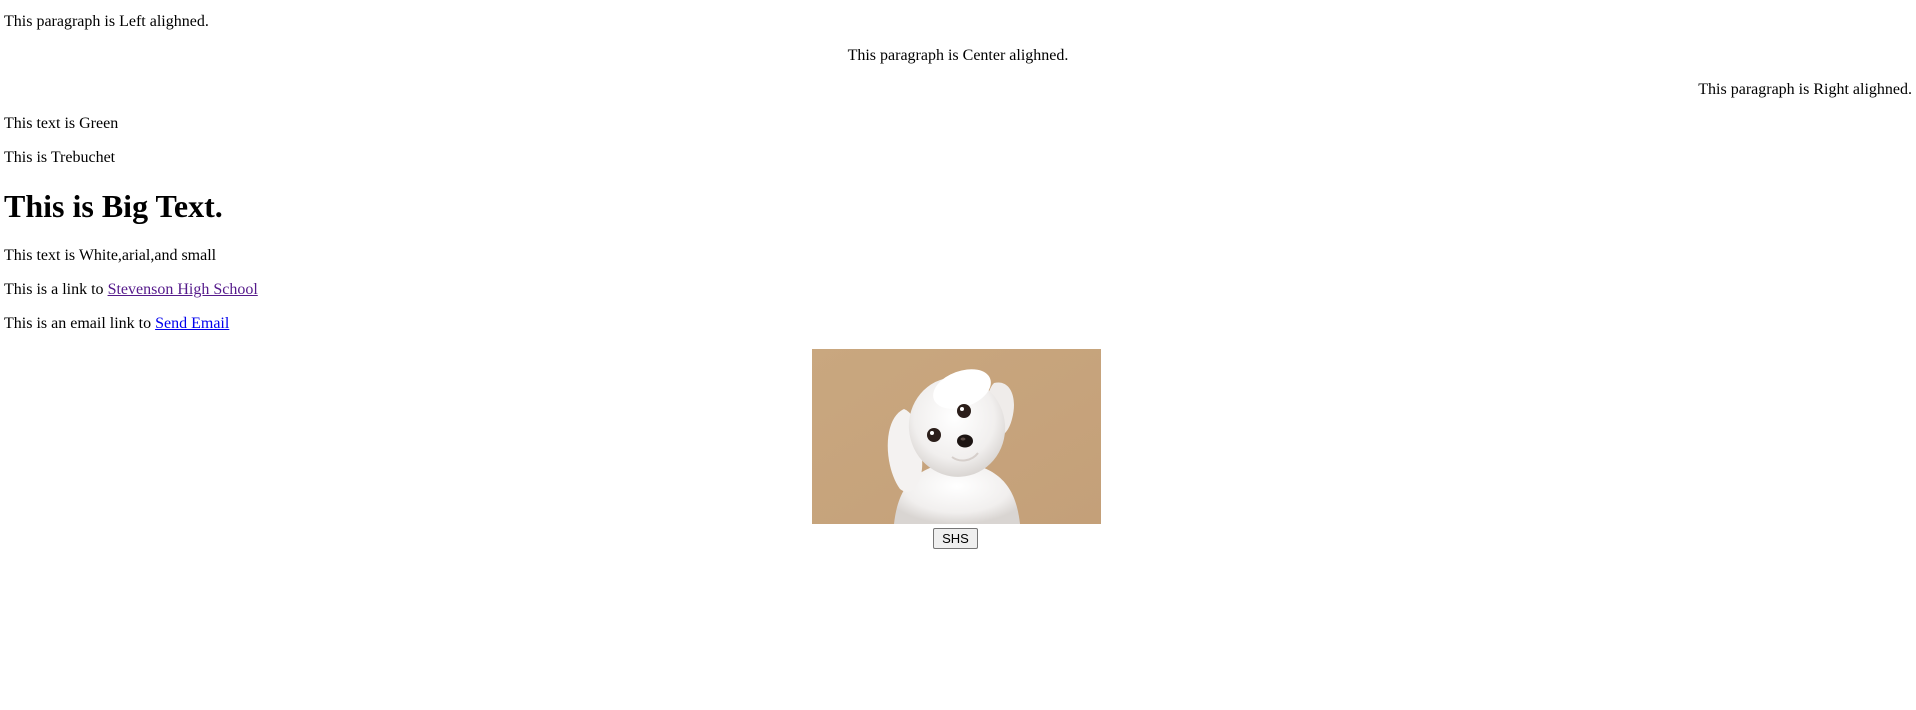  I want to click on white-arial-small-paragraph: This text is White,arial,and small, so click(110, 255).